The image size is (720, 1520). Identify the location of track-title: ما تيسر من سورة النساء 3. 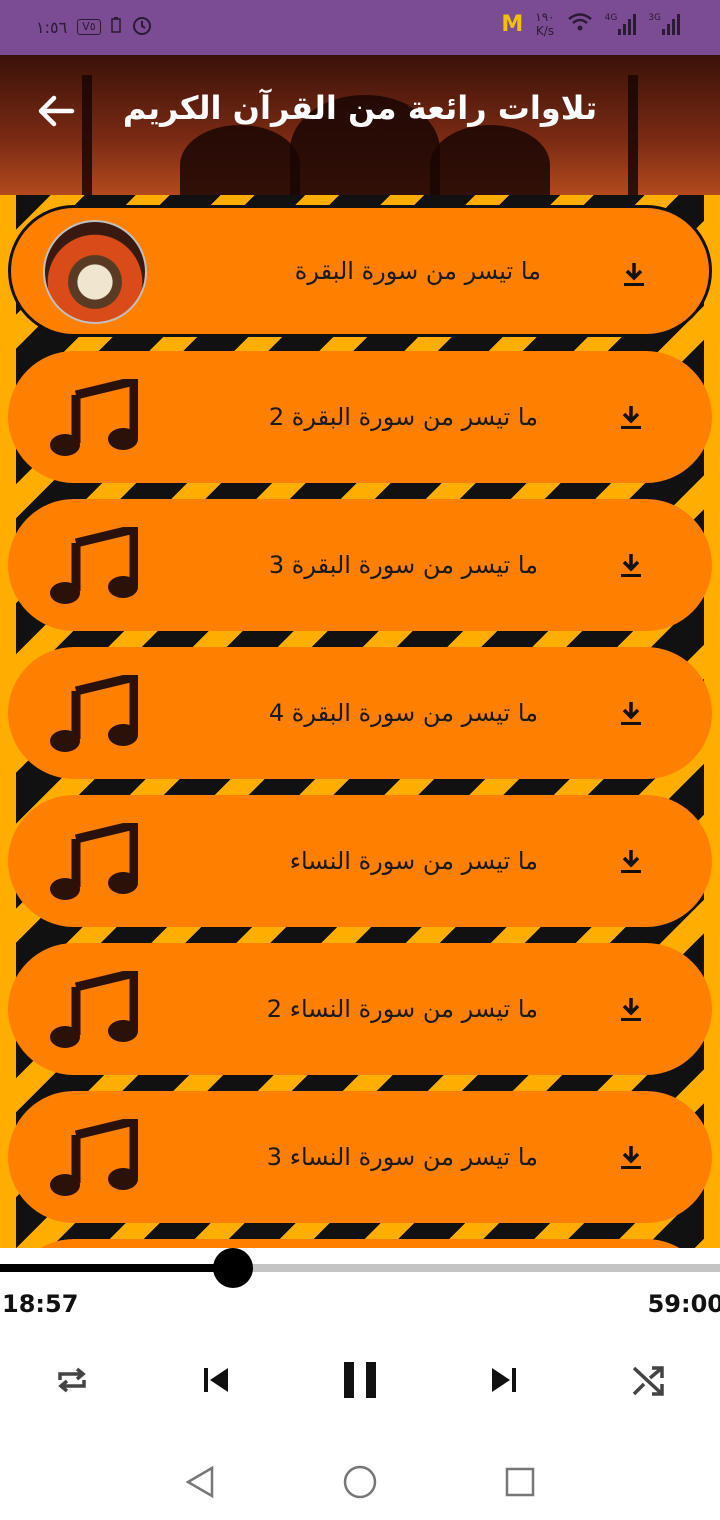
(348, 1157).